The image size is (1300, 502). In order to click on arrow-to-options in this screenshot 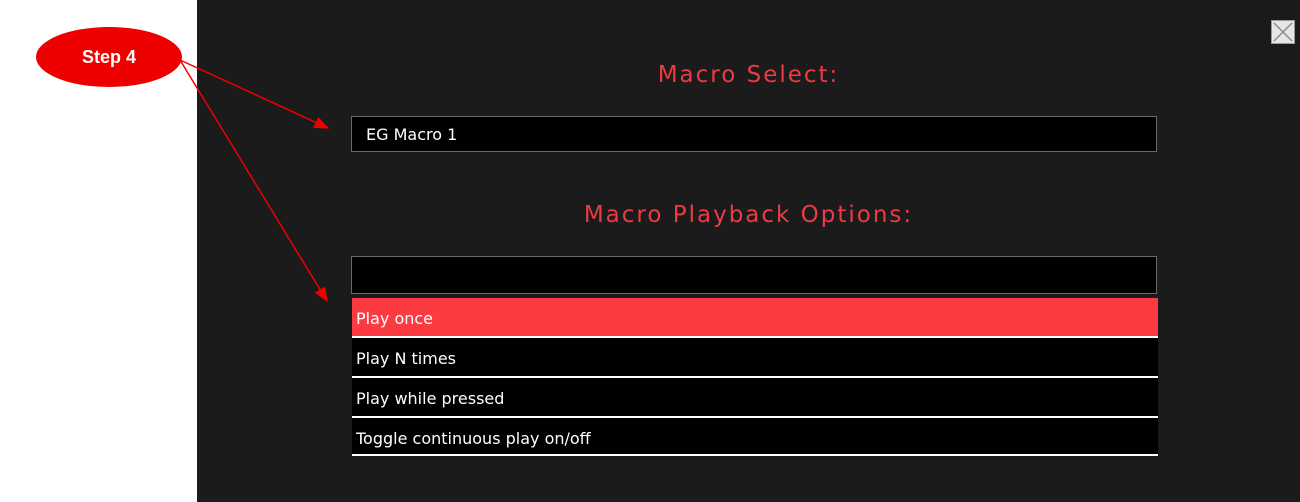, I will do `click(253, 181)`.